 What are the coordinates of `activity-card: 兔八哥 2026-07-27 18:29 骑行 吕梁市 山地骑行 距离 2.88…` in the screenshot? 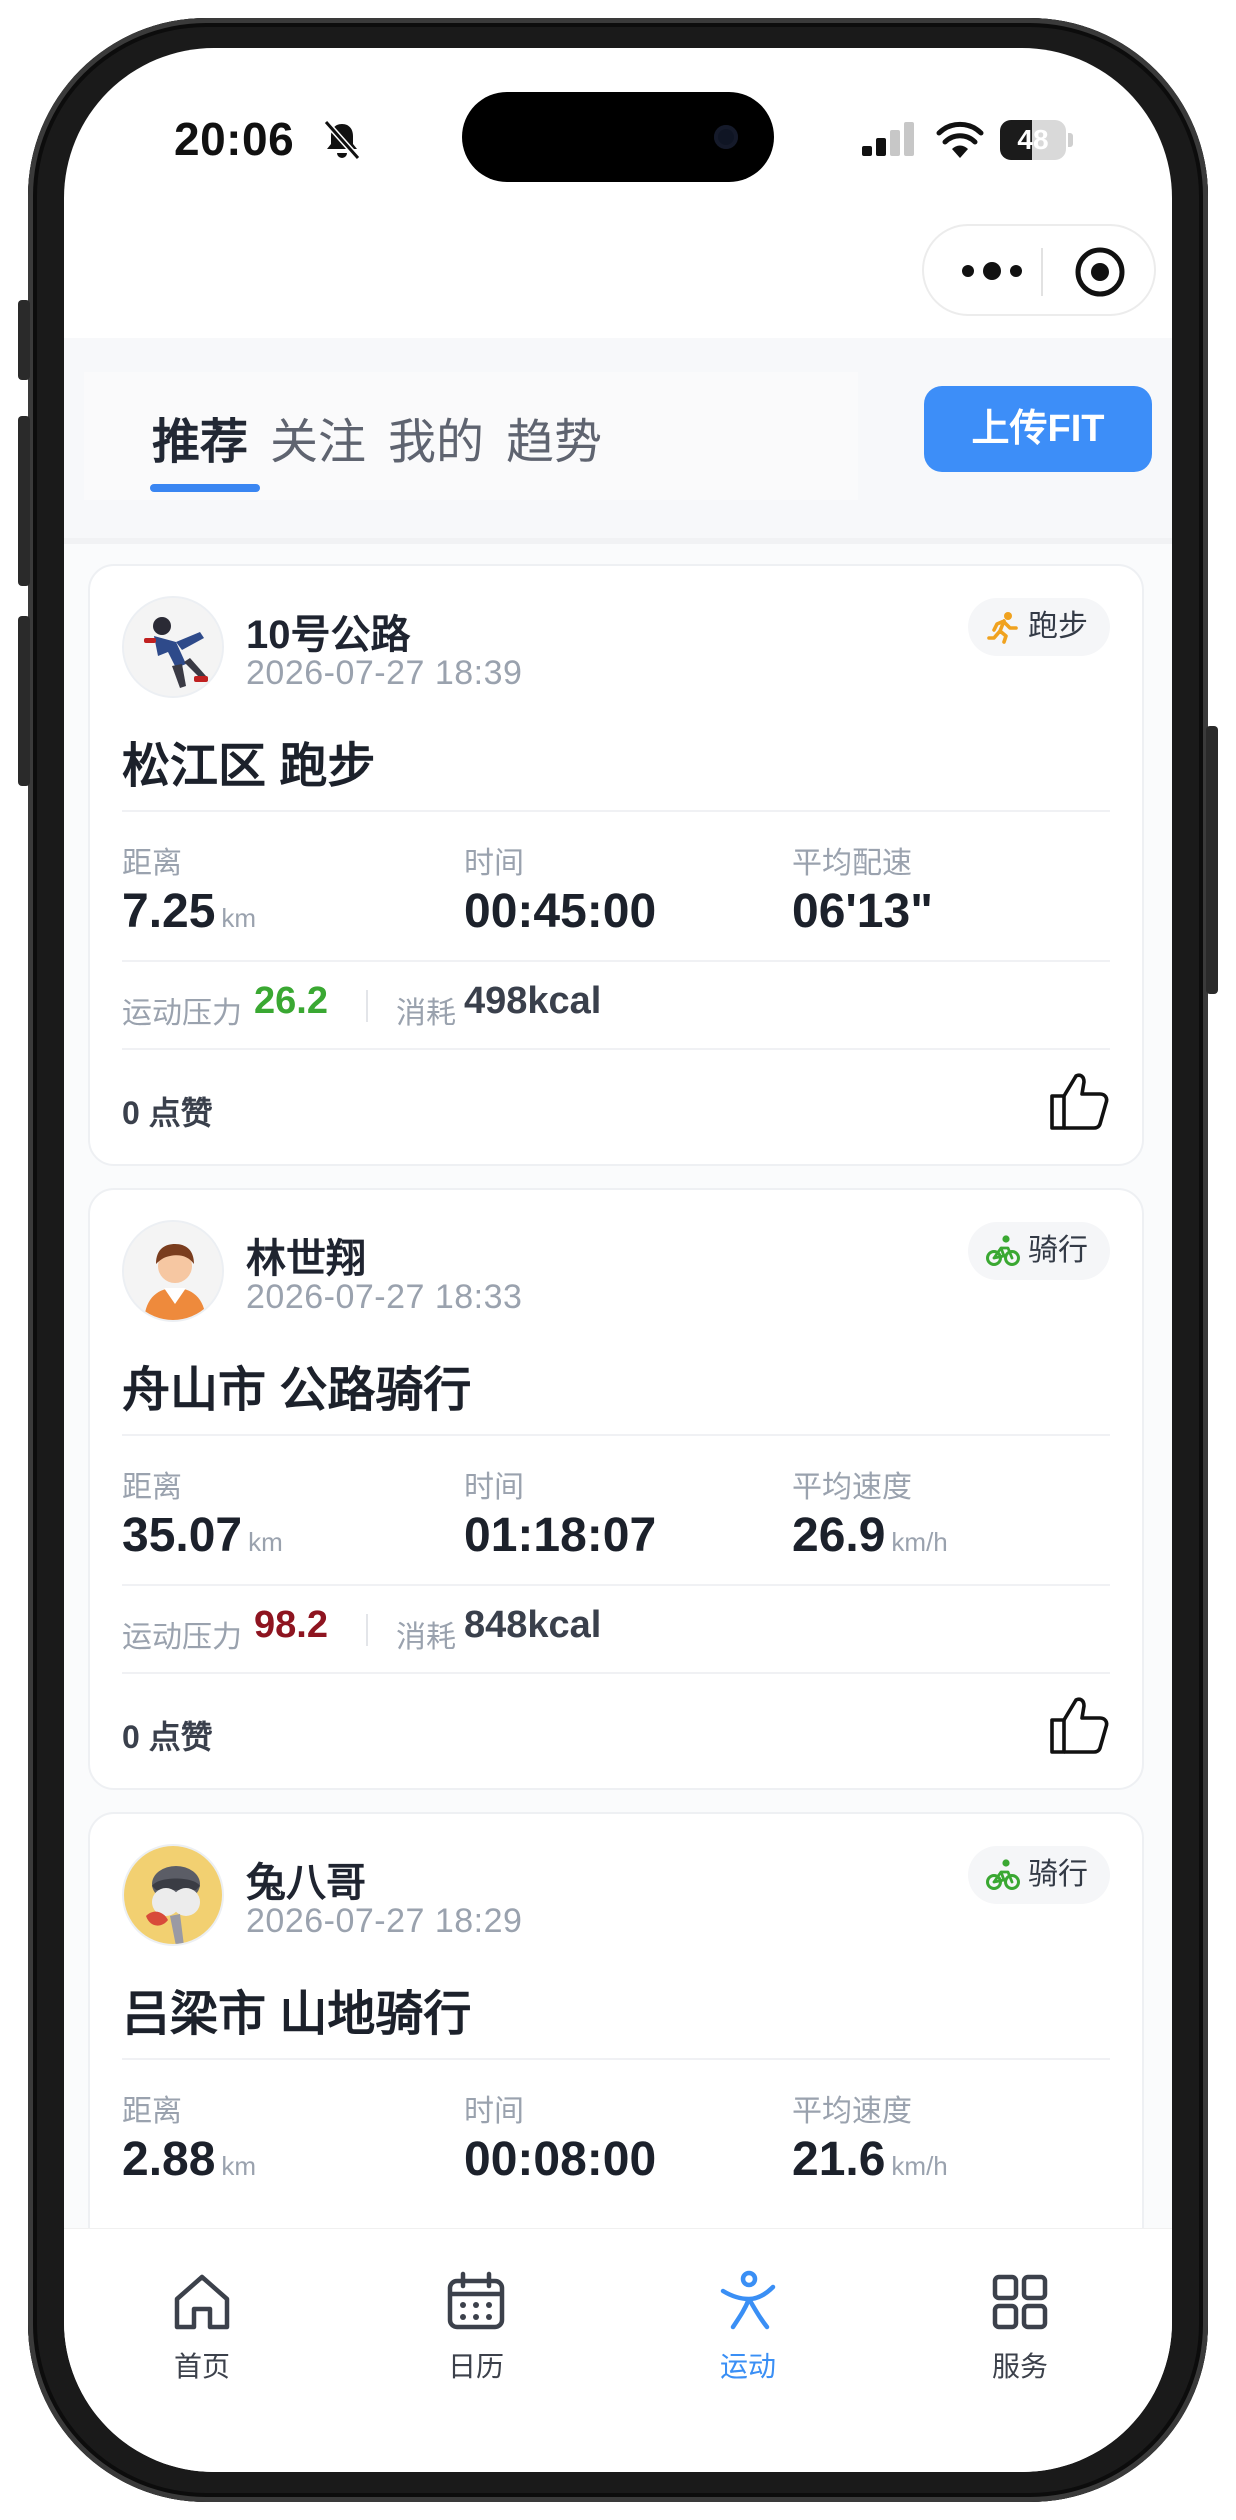 It's located at (616, 2020).